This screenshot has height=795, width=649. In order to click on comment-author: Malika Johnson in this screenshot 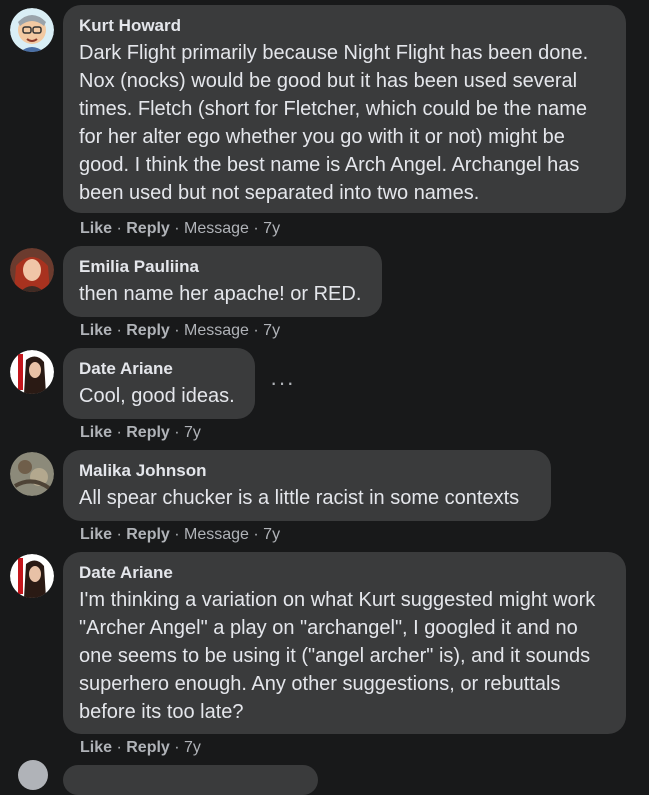, I will do `click(307, 471)`.